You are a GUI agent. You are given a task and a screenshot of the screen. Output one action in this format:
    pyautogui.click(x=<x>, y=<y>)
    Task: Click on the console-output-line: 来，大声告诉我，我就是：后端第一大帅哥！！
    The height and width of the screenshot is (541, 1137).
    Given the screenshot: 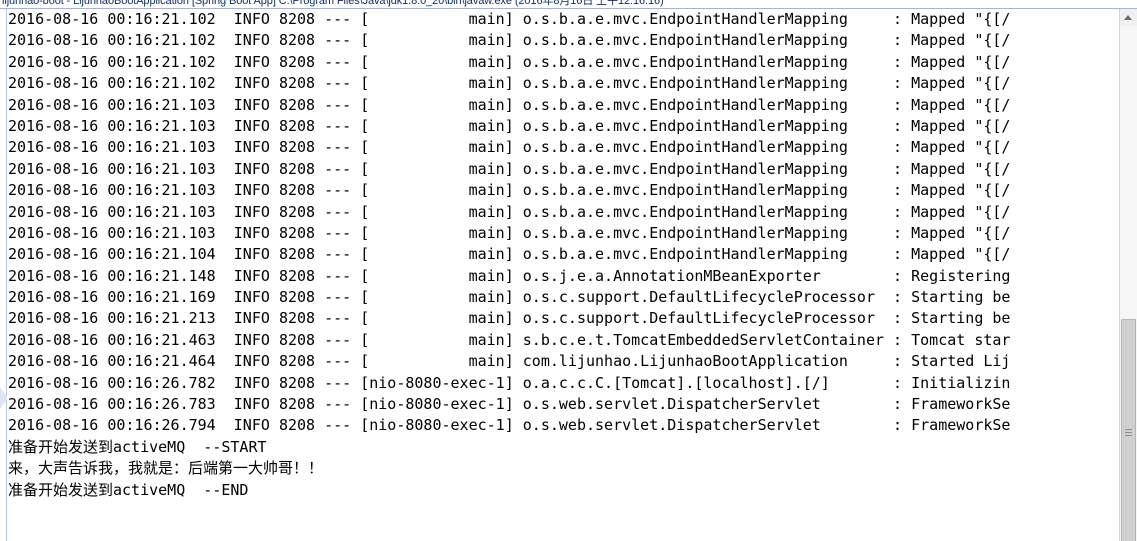 What is the action you would take?
    pyautogui.click(x=166, y=468)
    